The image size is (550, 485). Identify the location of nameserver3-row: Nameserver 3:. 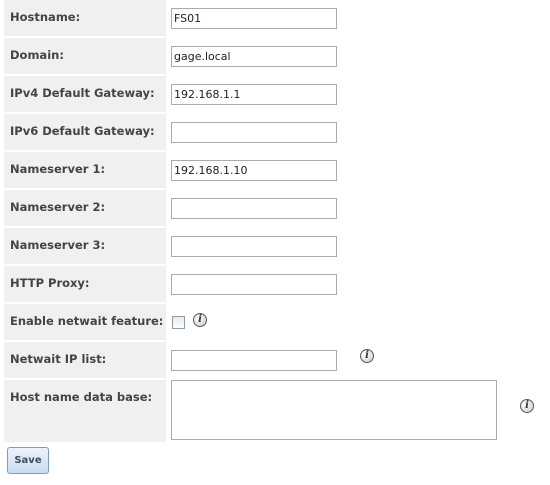
(275, 247).